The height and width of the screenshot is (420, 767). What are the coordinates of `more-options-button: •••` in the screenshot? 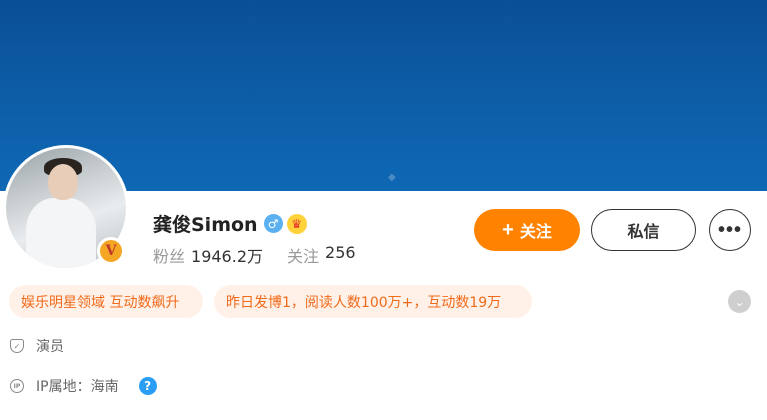 It's located at (730, 230).